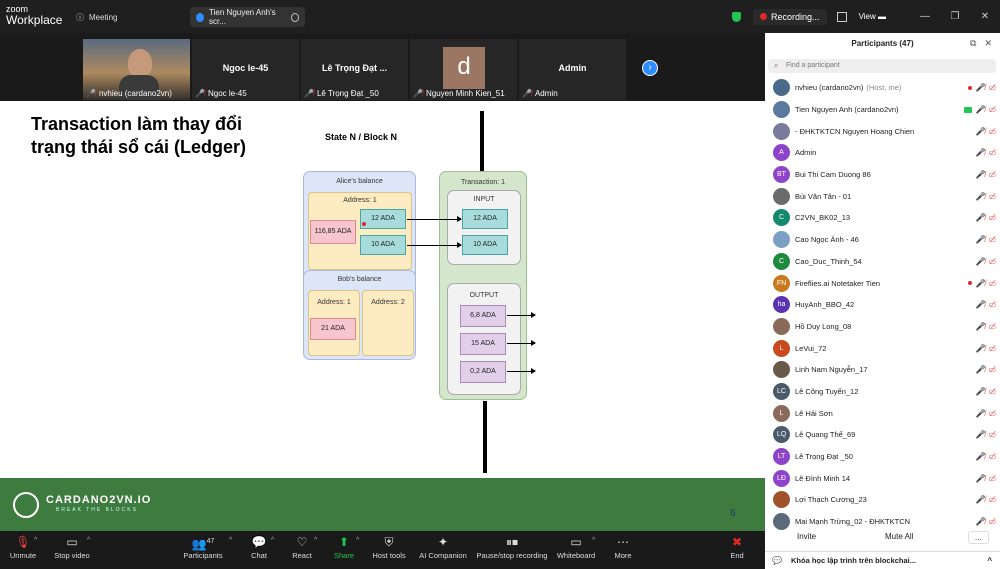 The height and width of the screenshot is (569, 1000). I want to click on avatar: C, so click(781, 261).